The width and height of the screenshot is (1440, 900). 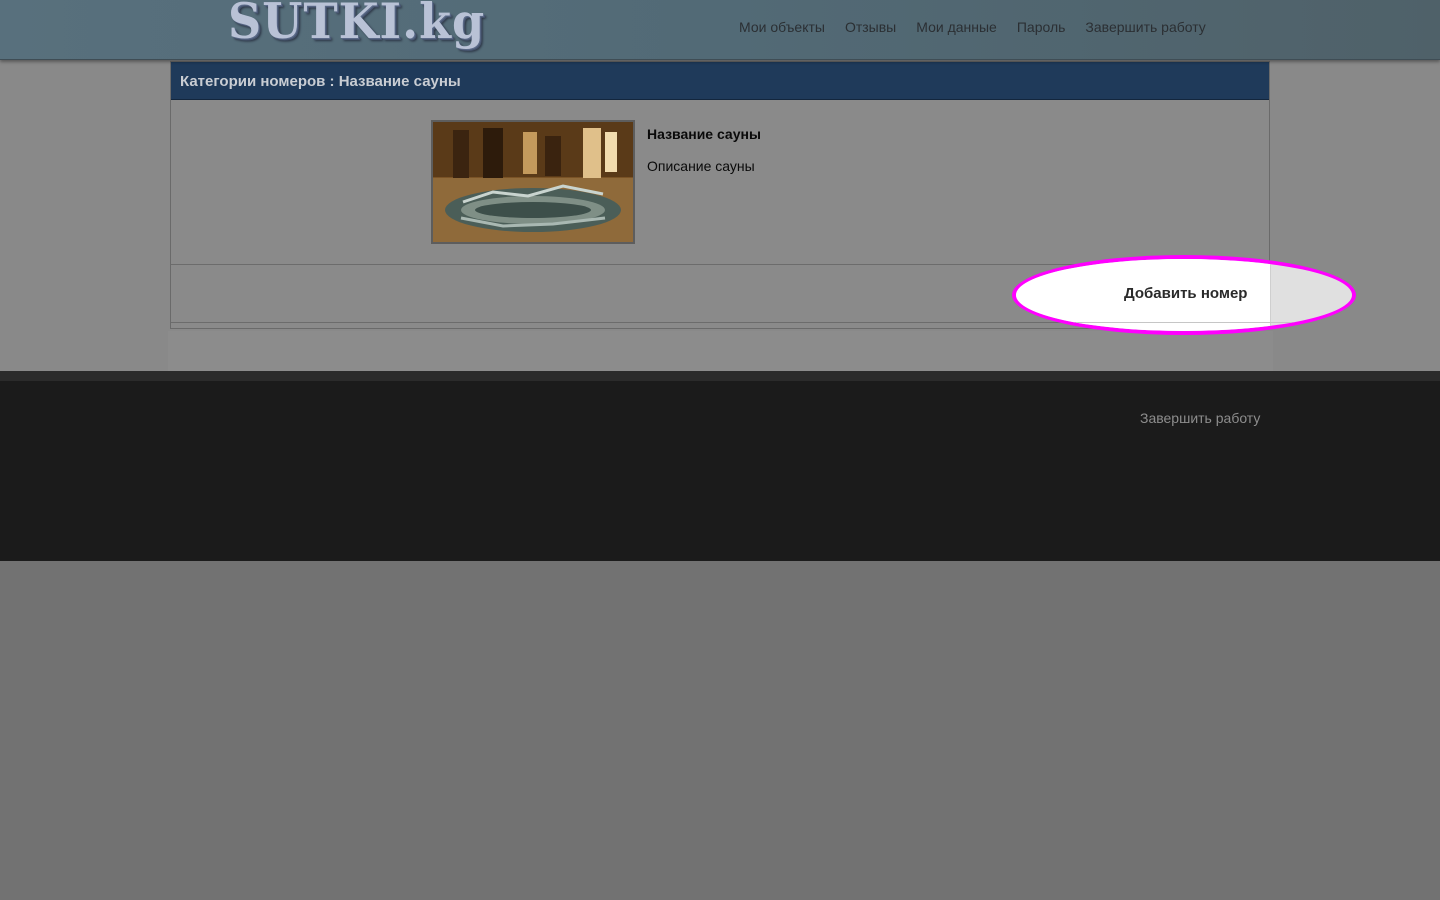 I want to click on add-room-button: Добавить номер, so click(x=1185, y=293).